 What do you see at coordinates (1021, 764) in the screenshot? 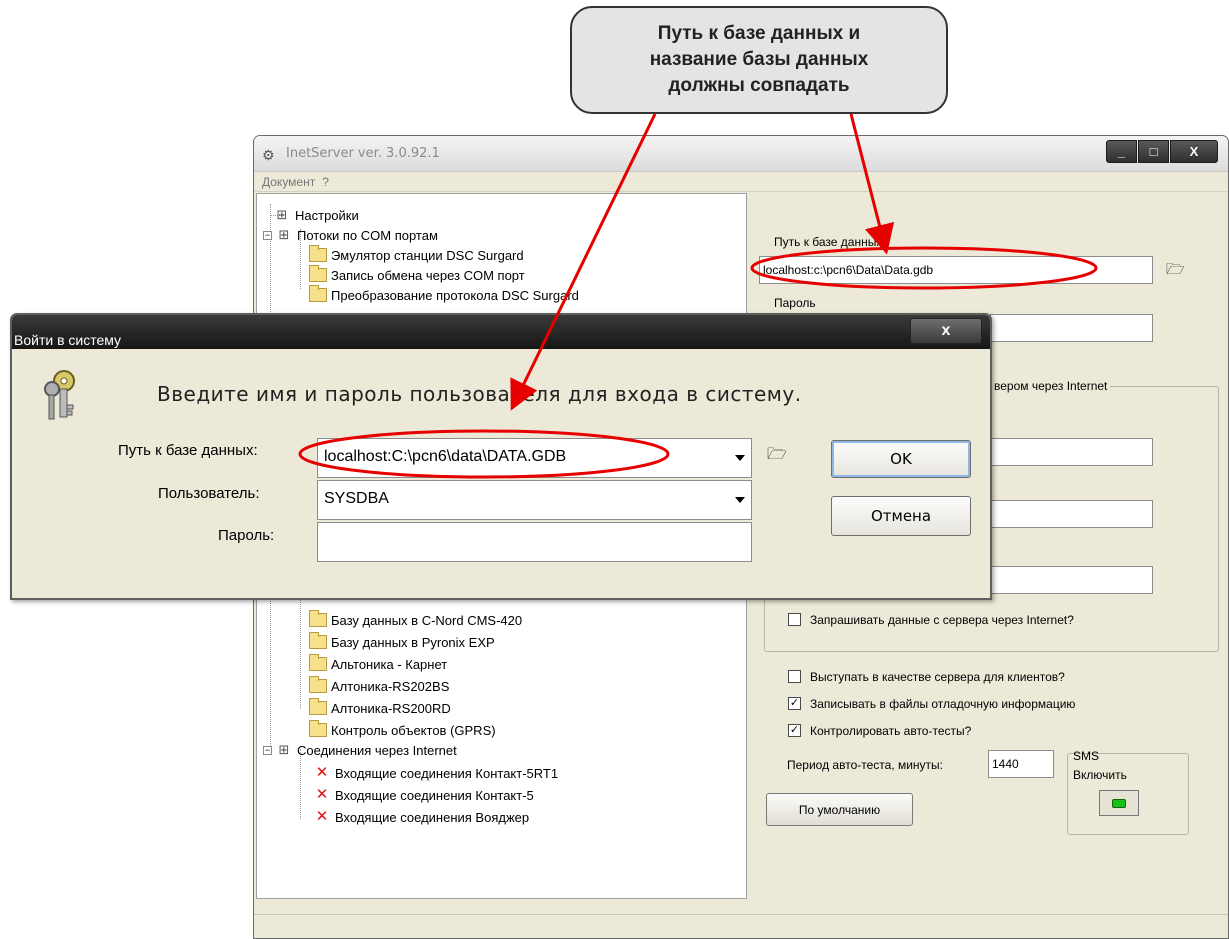
I see `period-input: 1440` at bounding box center [1021, 764].